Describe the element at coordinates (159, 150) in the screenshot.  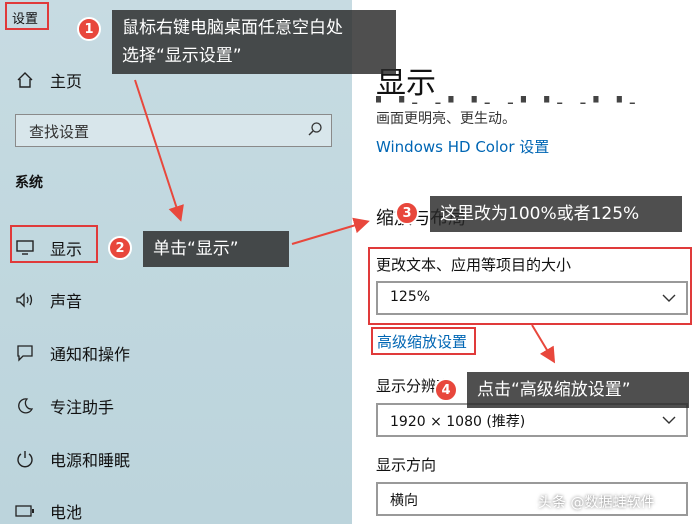
I see `arrow-to-display-item` at that location.